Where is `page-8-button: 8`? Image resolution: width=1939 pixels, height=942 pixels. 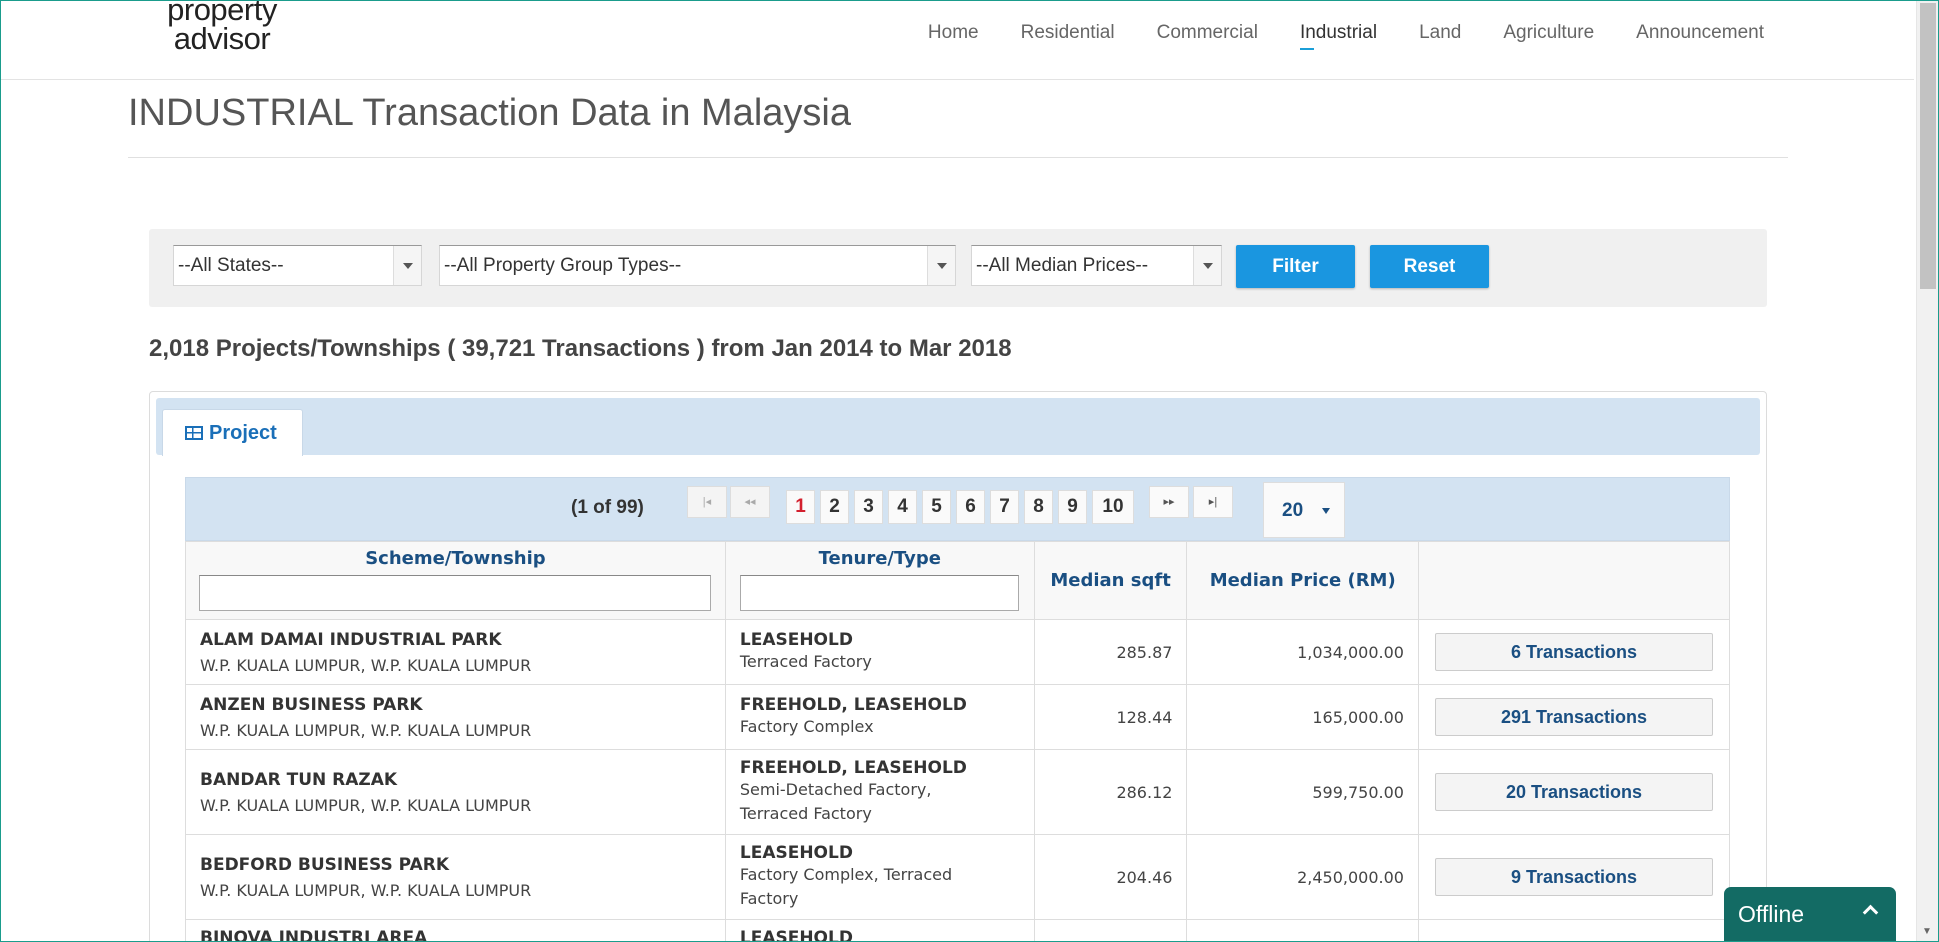 page-8-button: 8 is located at coordinates (1038, 507).